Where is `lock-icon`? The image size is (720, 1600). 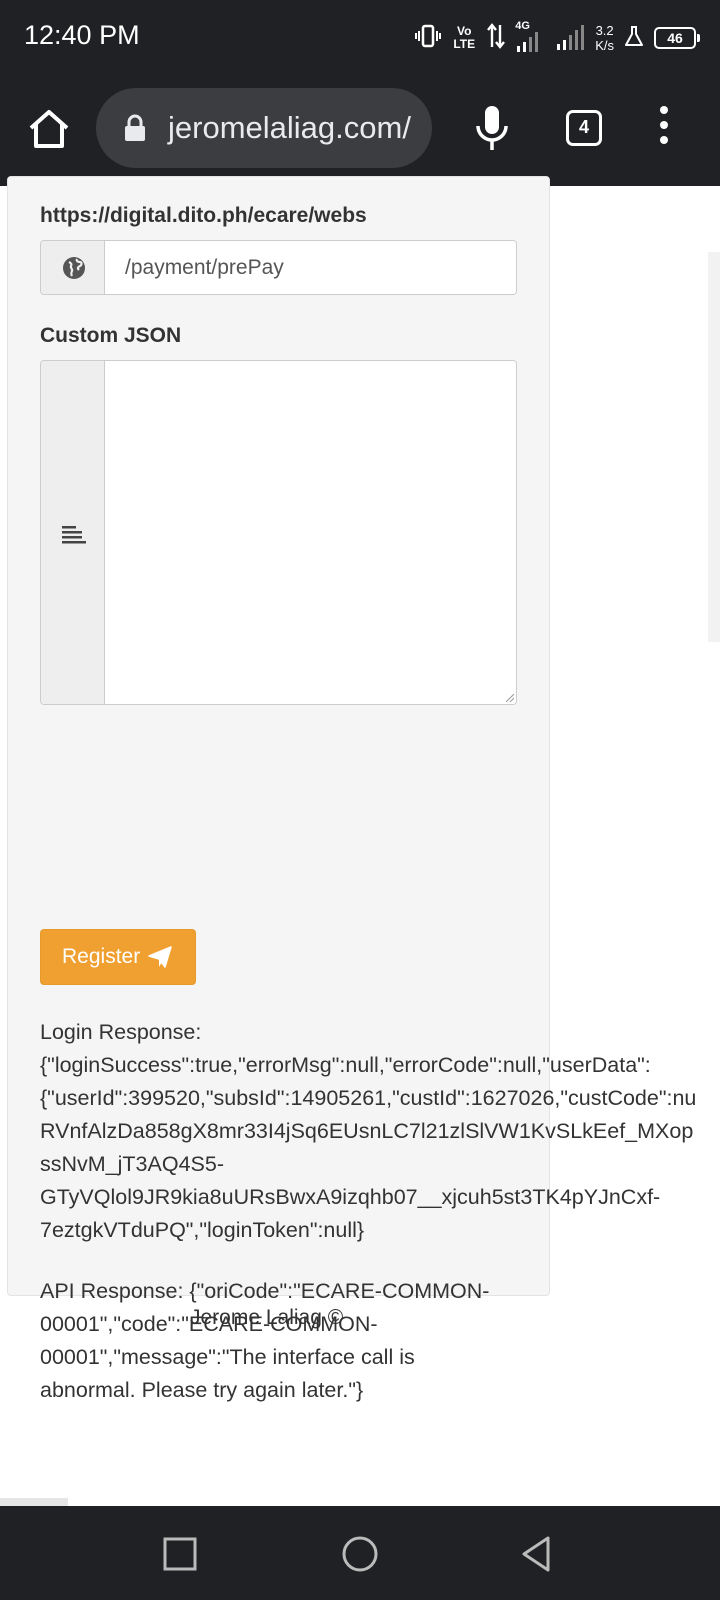
lock-icon is located at coordinates (135, 127).